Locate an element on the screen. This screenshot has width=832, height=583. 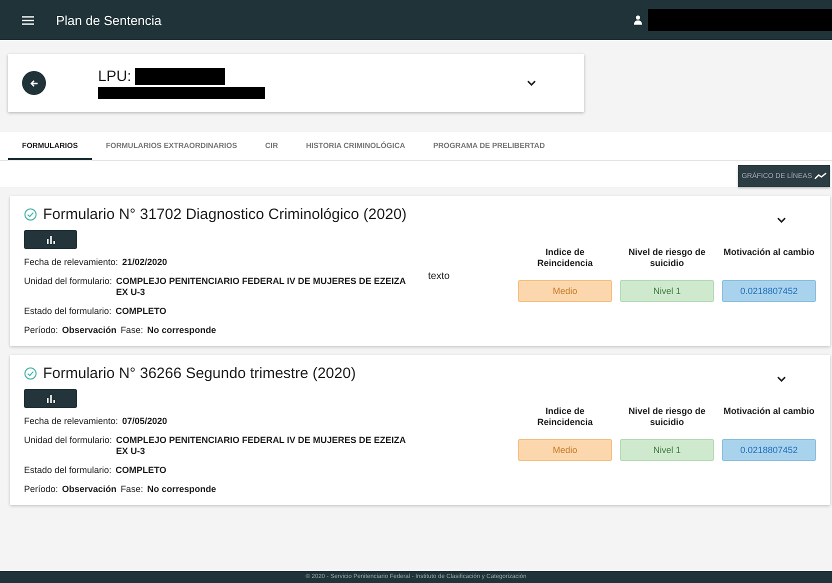
menu-icon is located at coordinates (28, 20).